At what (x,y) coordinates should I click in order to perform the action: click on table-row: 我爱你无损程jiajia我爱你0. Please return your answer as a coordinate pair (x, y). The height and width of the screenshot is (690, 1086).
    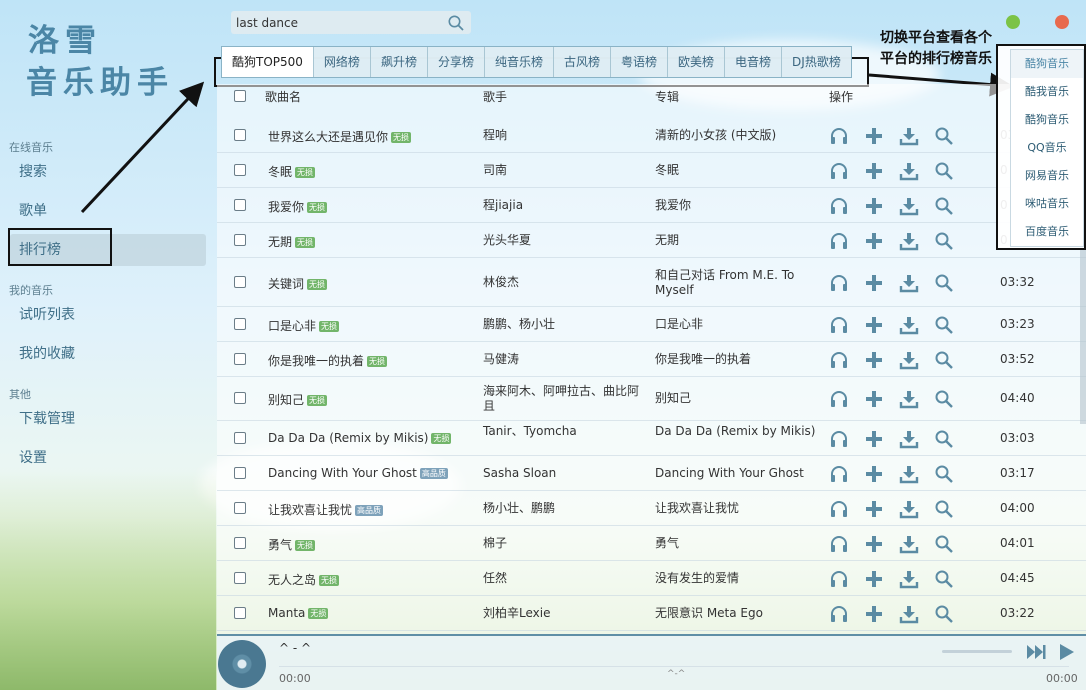
    Looking at the image, I should click on (651, 205).